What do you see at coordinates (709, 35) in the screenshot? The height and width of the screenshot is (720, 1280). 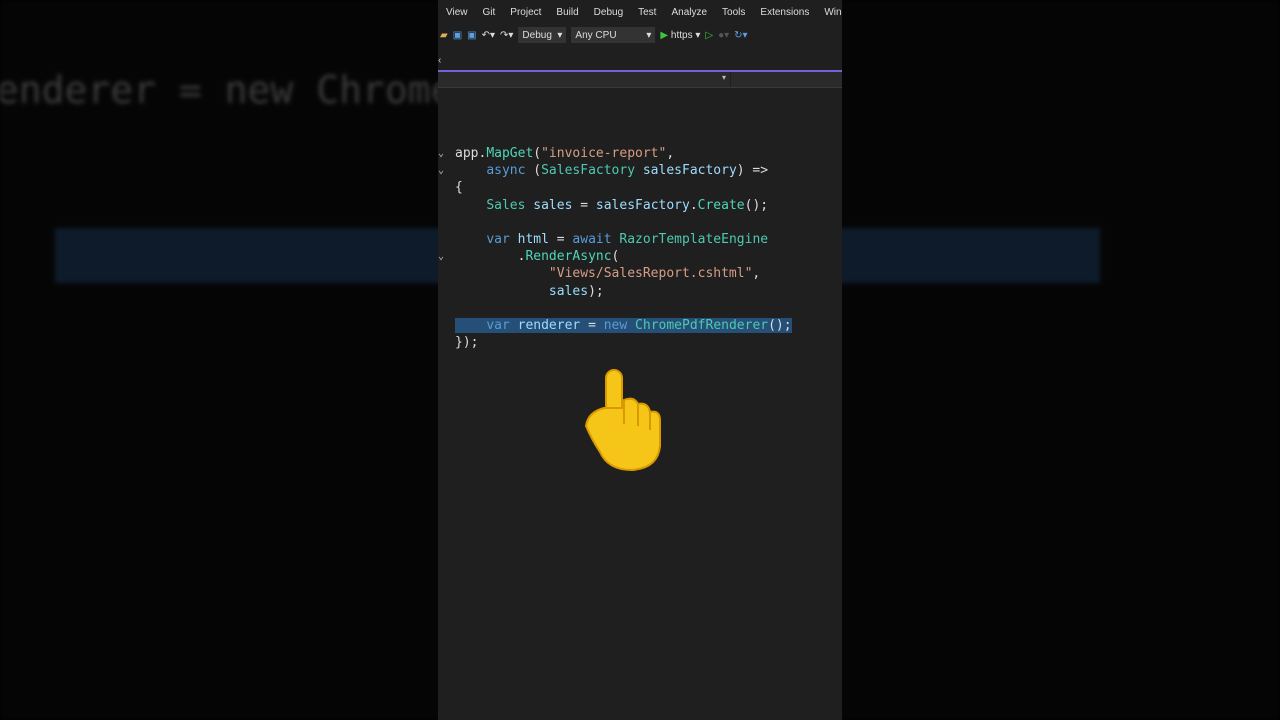 I see `start-without-debug-icon: ▷` at bounding box center [709, 35].